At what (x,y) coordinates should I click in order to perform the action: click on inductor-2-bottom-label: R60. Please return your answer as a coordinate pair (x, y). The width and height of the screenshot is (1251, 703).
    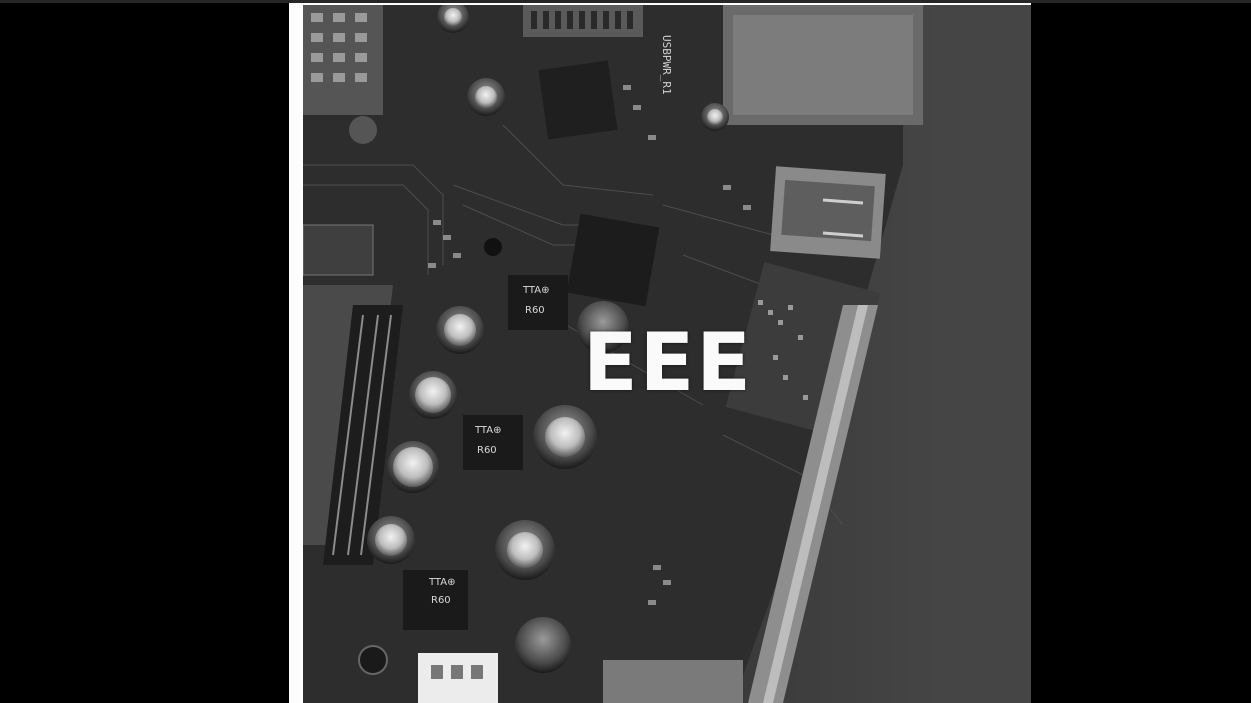
    Looking at the image, I should click on (487, 450).